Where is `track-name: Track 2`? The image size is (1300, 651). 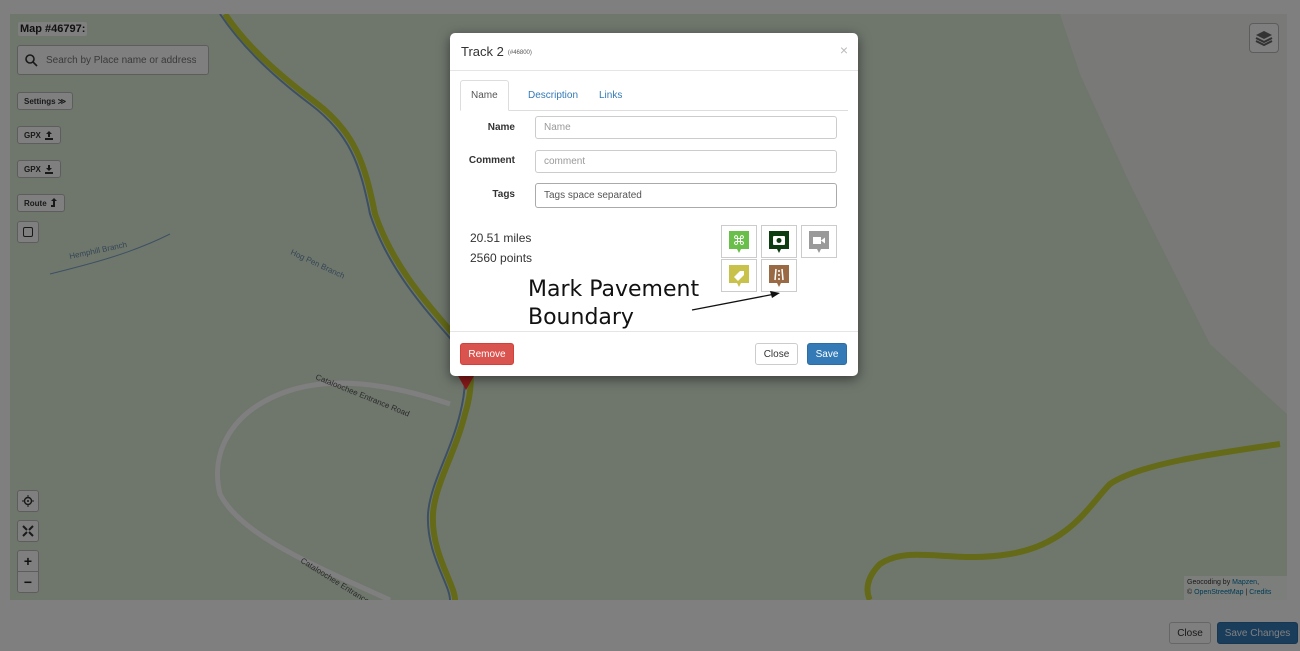 track-name: Track 2 is located at coordinates (482, 51).